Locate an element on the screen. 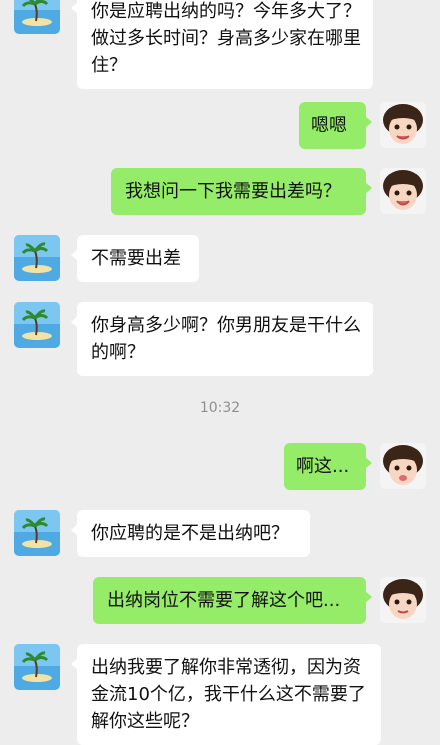  message-bubble: 不需要出差 is located at coordinates (135, 258).